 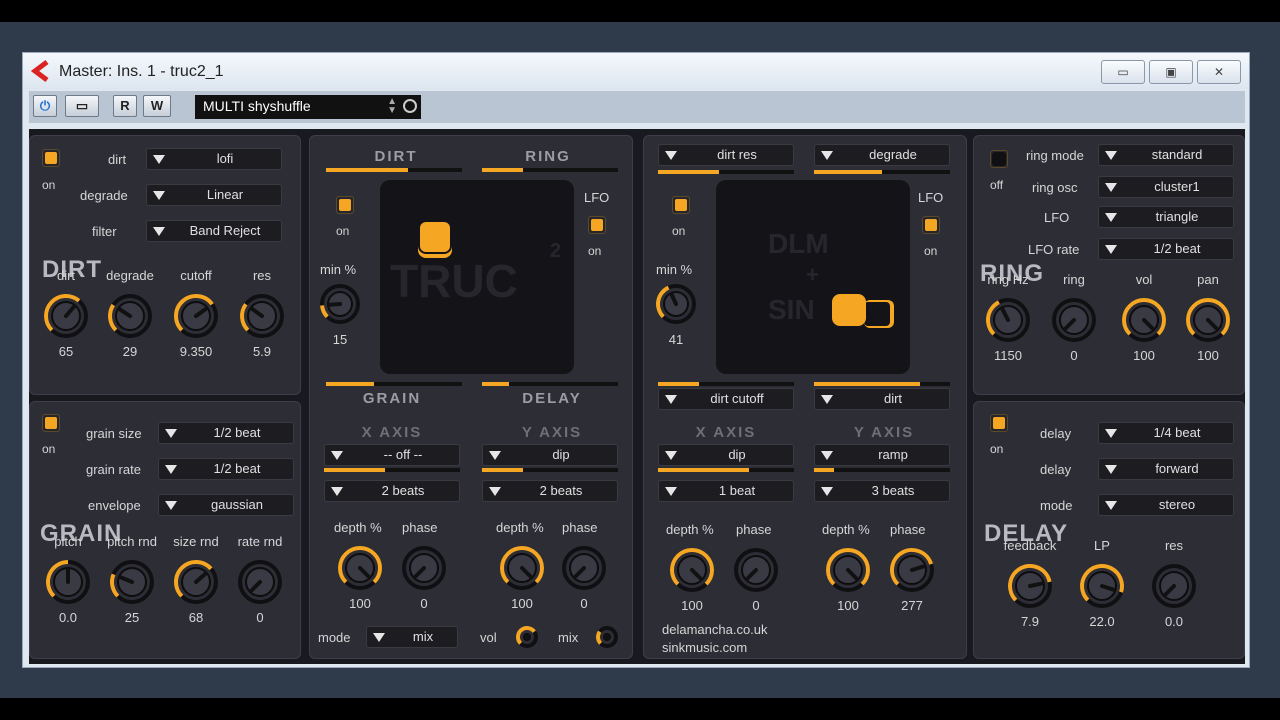 I want to click on xy2-x-bar, so click(x=726, y=470).